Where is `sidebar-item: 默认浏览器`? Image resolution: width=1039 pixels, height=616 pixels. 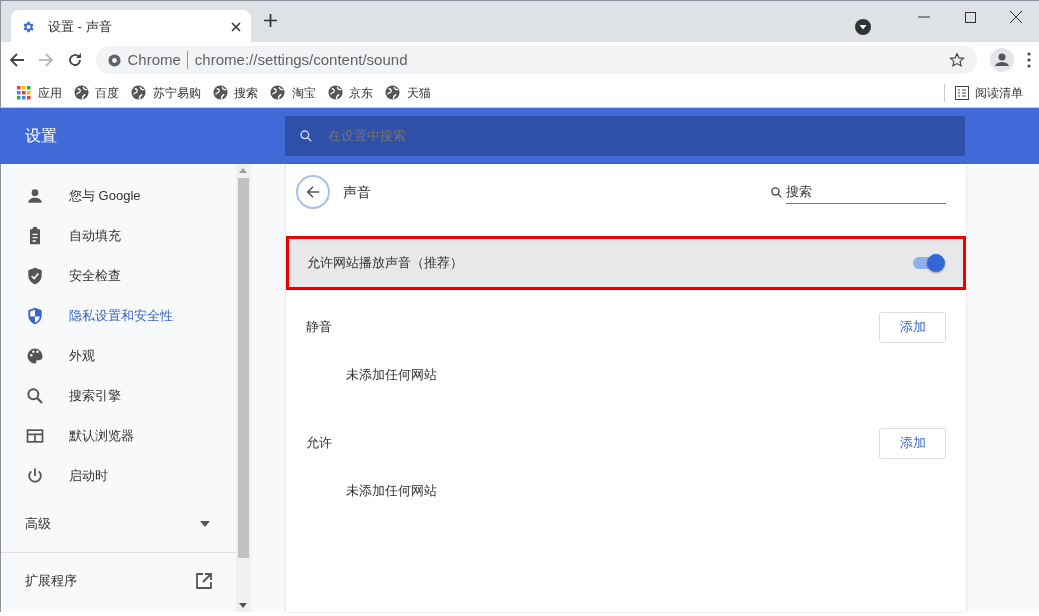
sidebar-item: 默认浏览器 is located at coordinates (118, 436).